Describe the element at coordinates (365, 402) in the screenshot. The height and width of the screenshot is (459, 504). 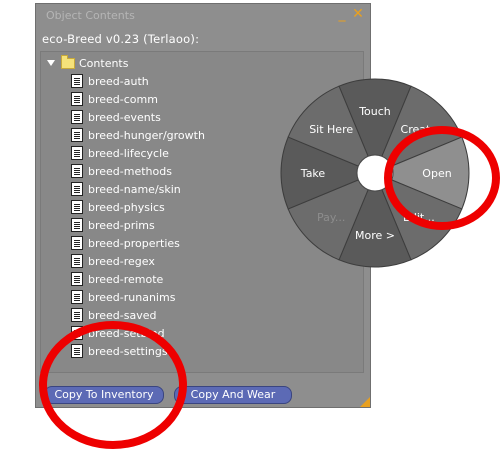
I see `resize-handle-icon` at that location.